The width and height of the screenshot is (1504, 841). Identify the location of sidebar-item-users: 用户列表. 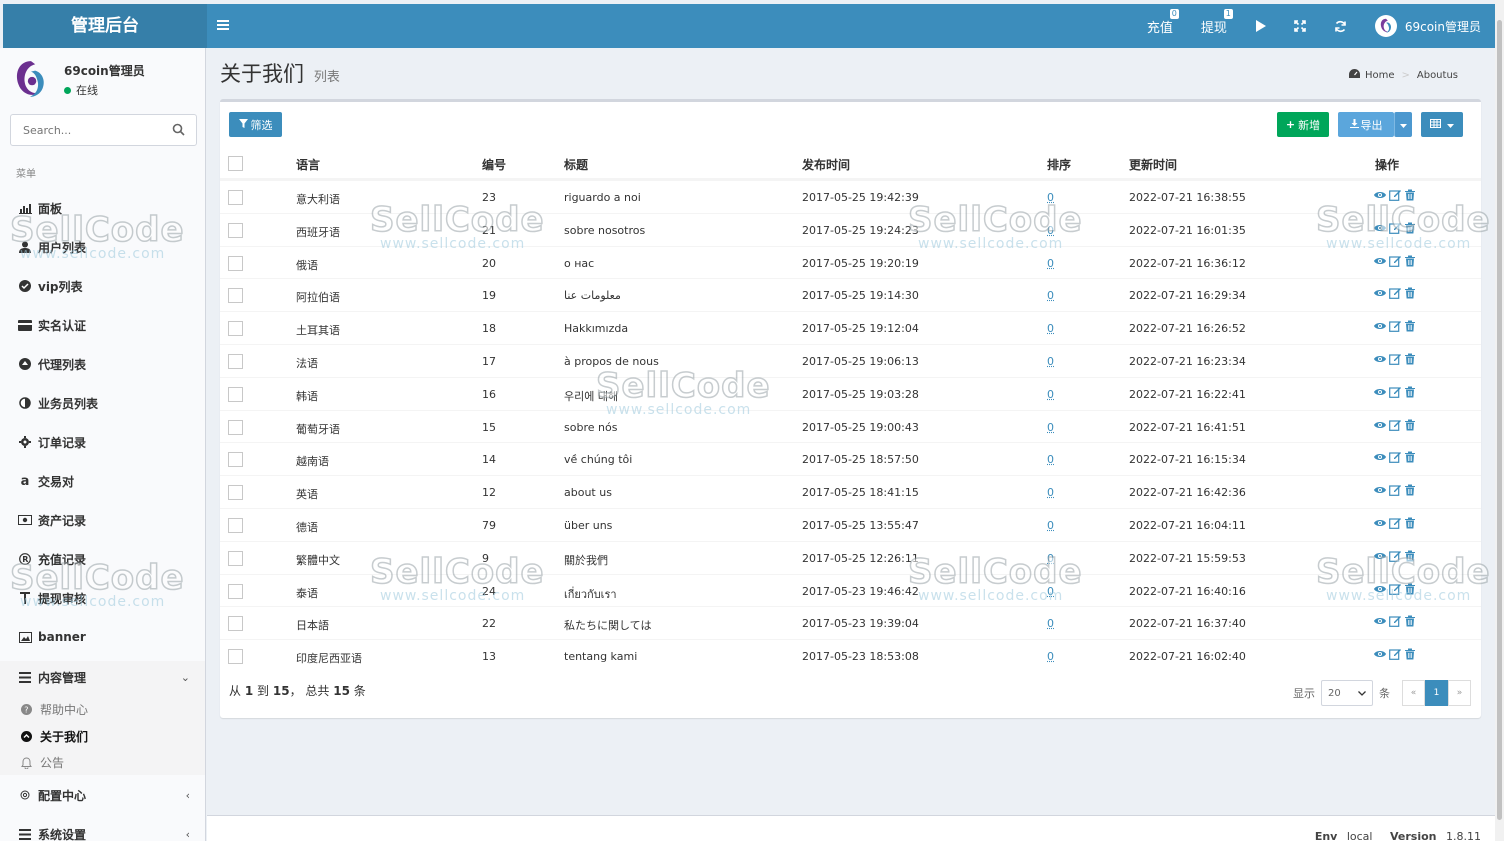
(103, 247).